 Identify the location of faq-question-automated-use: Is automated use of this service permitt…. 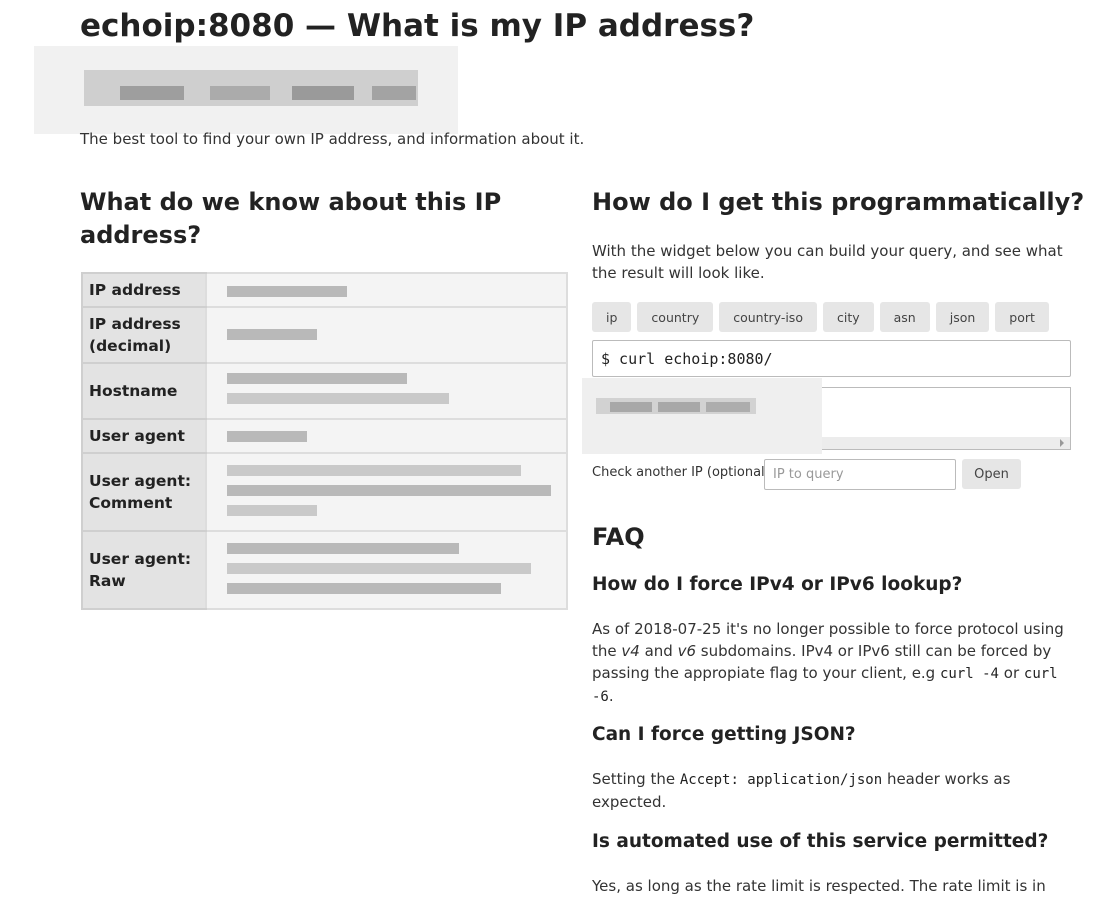
(820, 841).